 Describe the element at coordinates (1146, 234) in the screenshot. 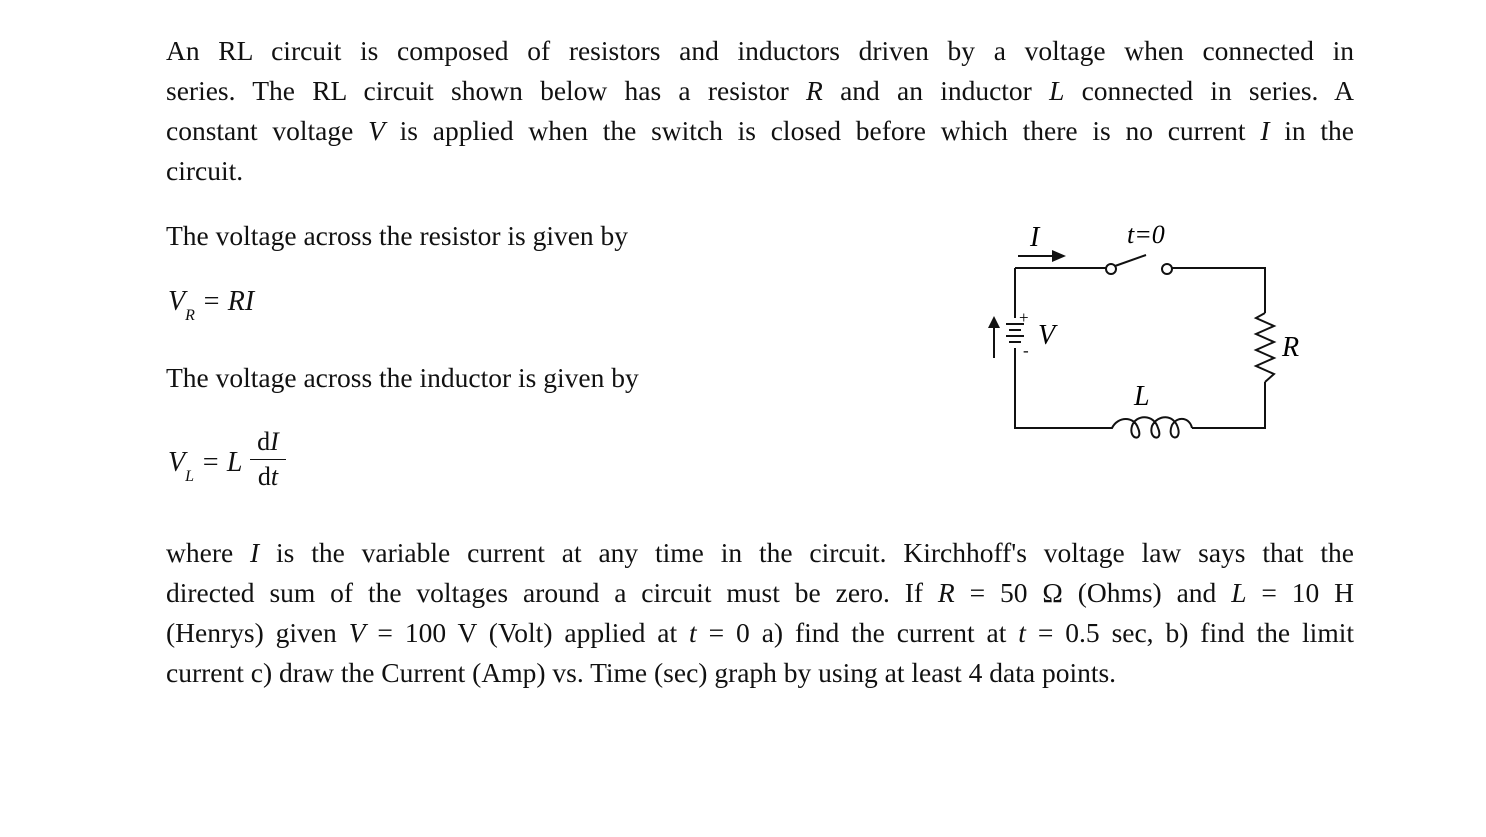

I see `switch-time-label: t=0` at that location.